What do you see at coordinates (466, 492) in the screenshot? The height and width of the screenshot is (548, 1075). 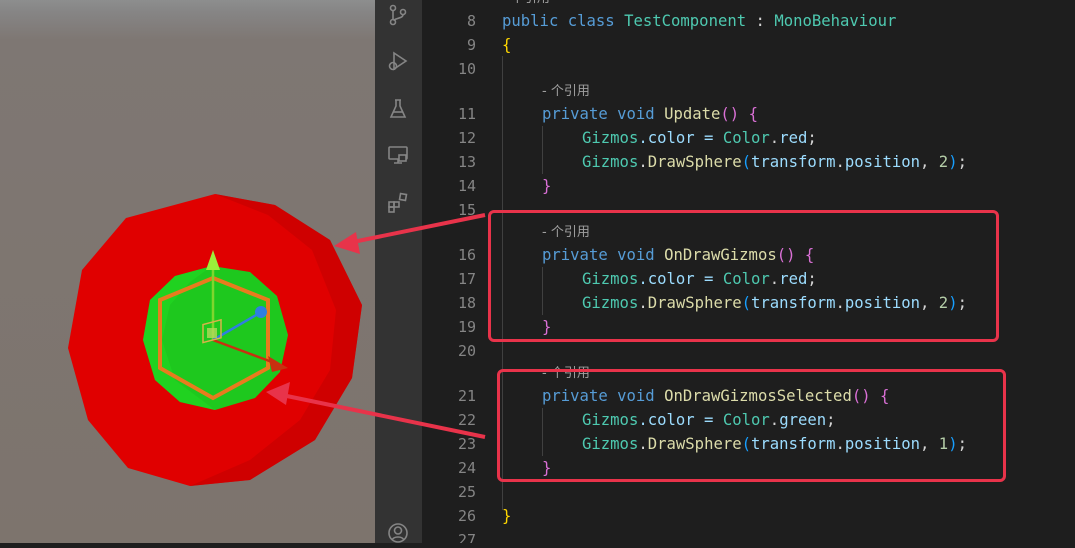 I see `line-number: 25` at bounding box center [466, 492].